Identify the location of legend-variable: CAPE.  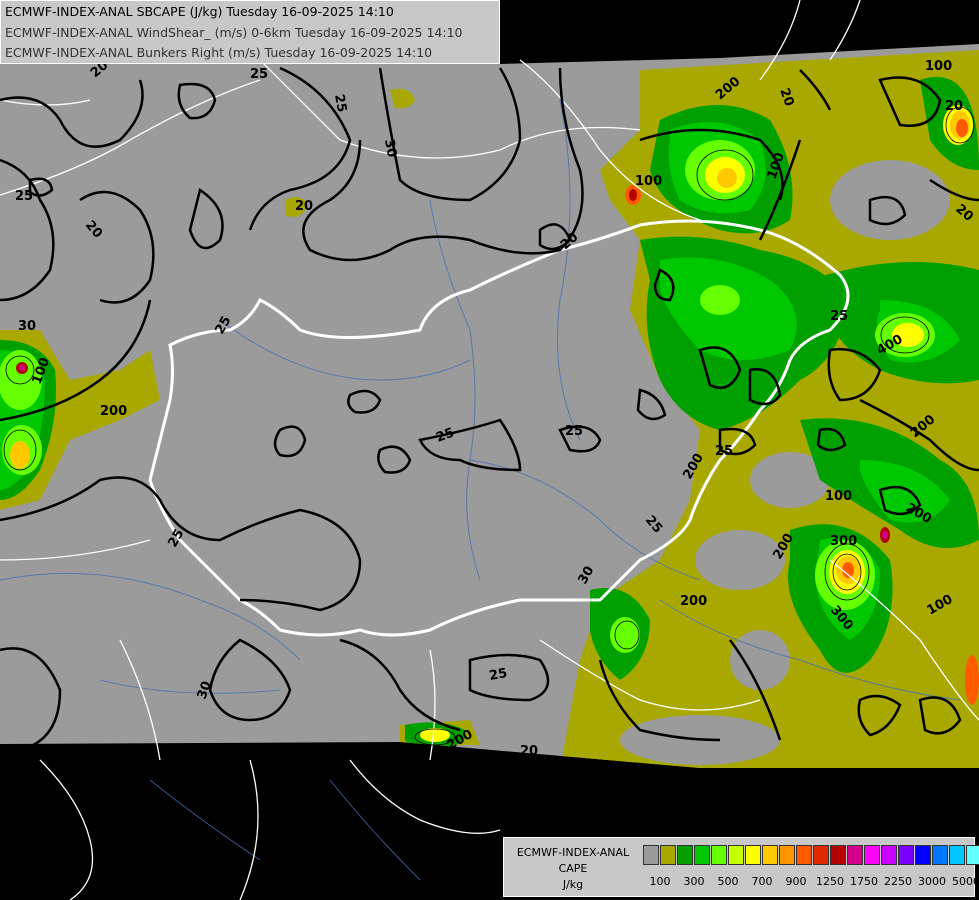
(573, 868).